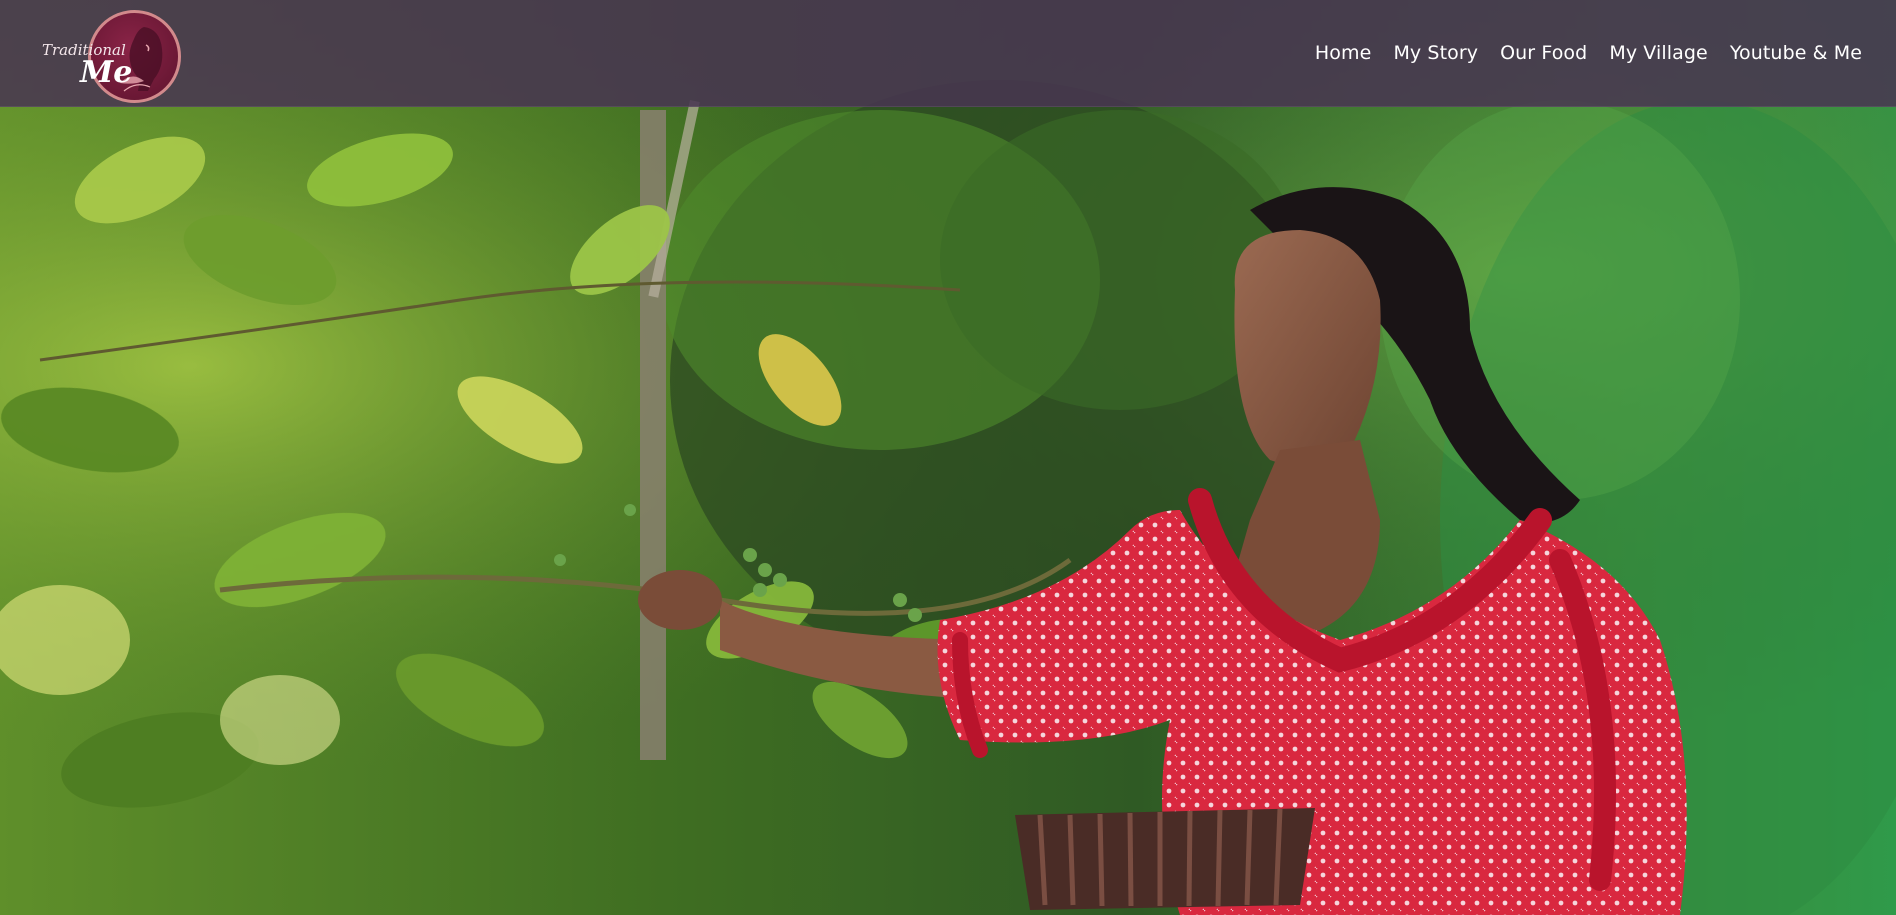  I want to click on nav-item-youtube-and-me: Youtube & Me, so click(1785, 53).